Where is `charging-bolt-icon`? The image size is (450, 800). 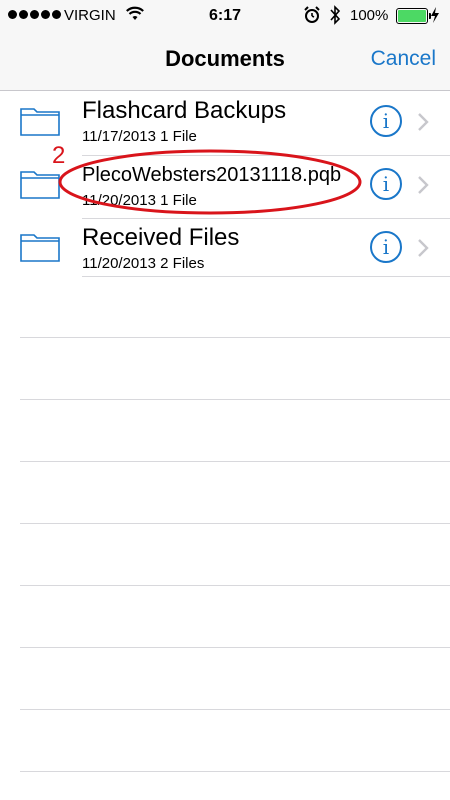 charging-bolt-icon is located at coordinates (435, 17).